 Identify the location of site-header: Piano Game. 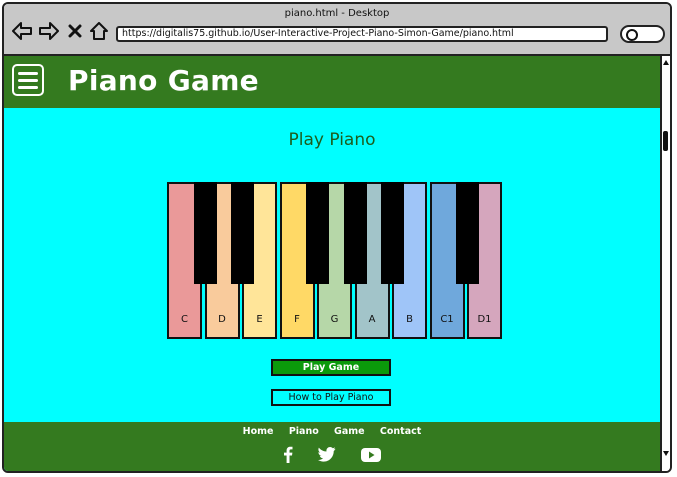
(332, 82).